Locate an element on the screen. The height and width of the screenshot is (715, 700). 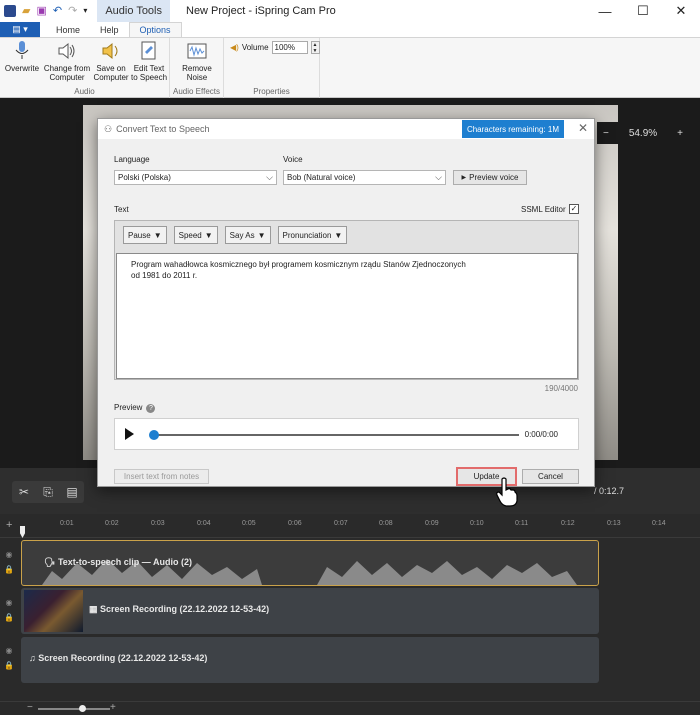
tab-home: Home is located at coordinates (68, 29).